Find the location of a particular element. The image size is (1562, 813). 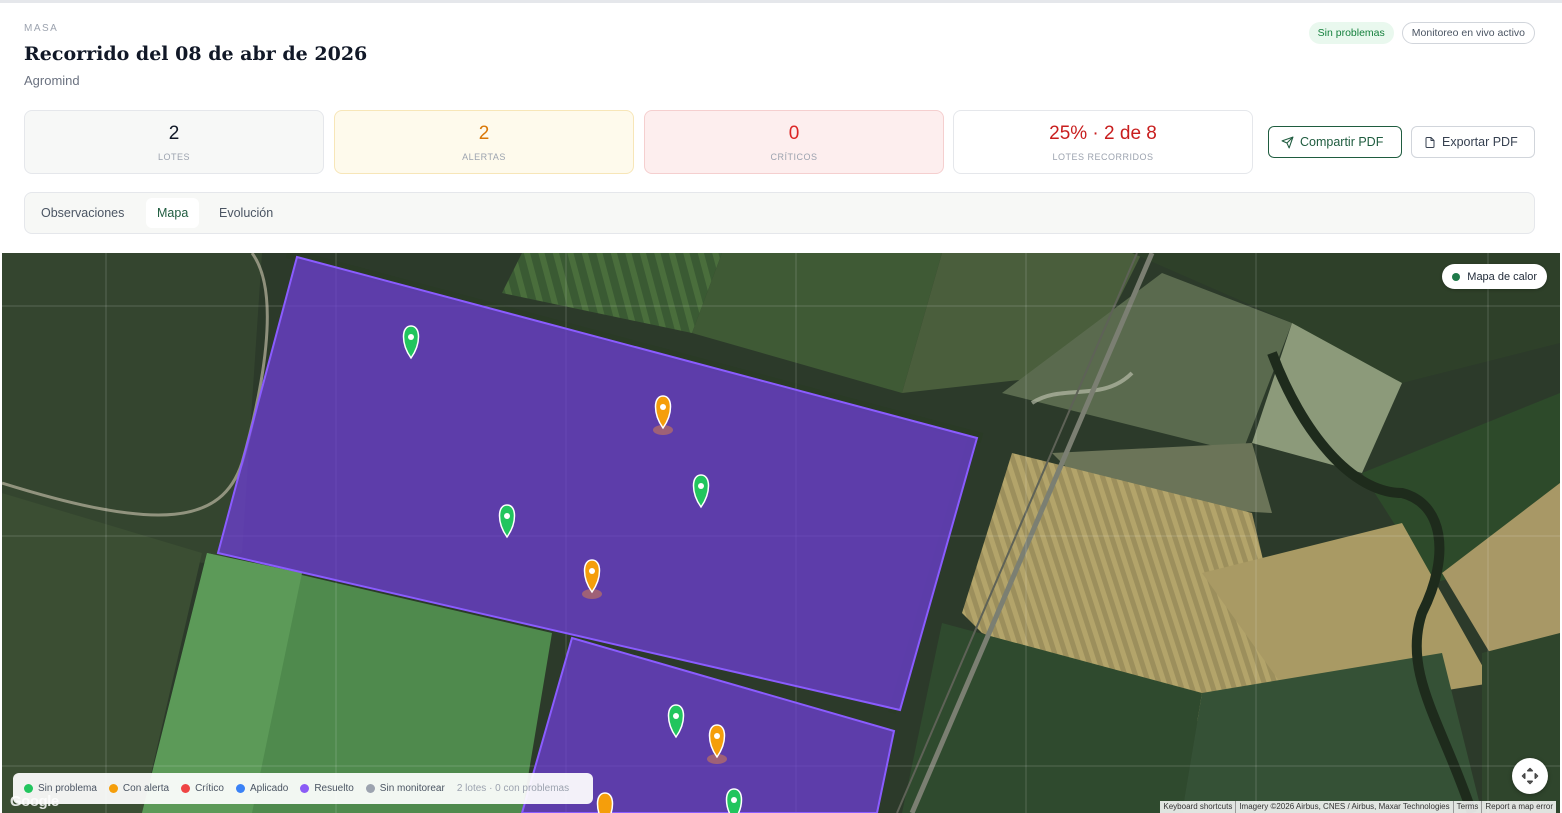

legend-label: Aplicado is located at coordinates (269, 788).